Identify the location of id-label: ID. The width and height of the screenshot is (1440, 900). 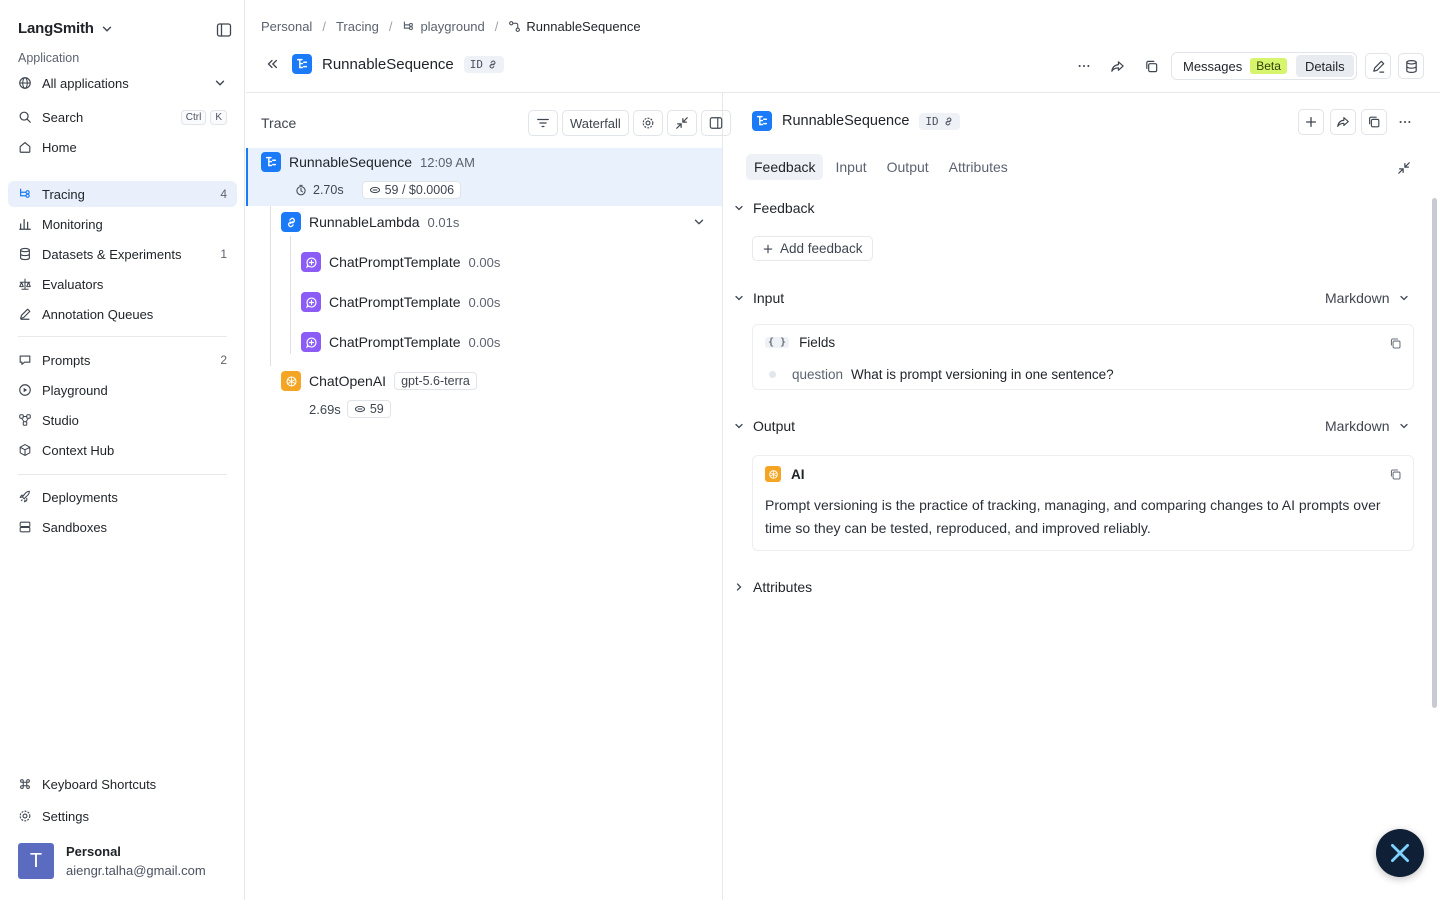
(476, 64).